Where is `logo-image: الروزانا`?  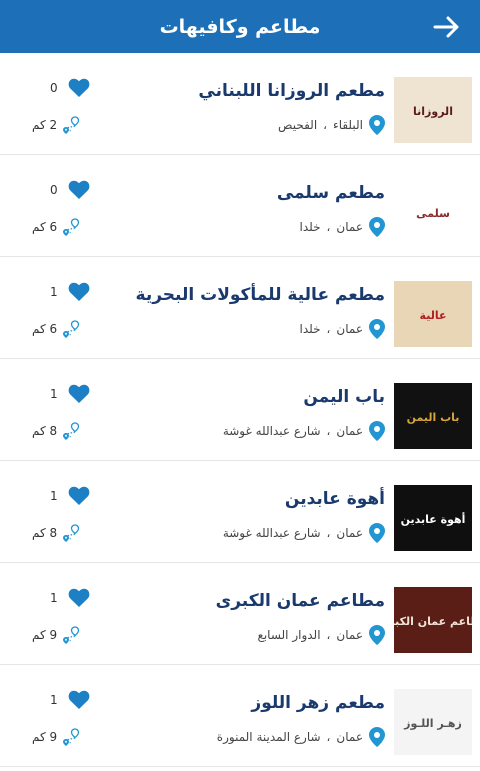
logo-image: الروزانا is located at coordinates (433, 110).